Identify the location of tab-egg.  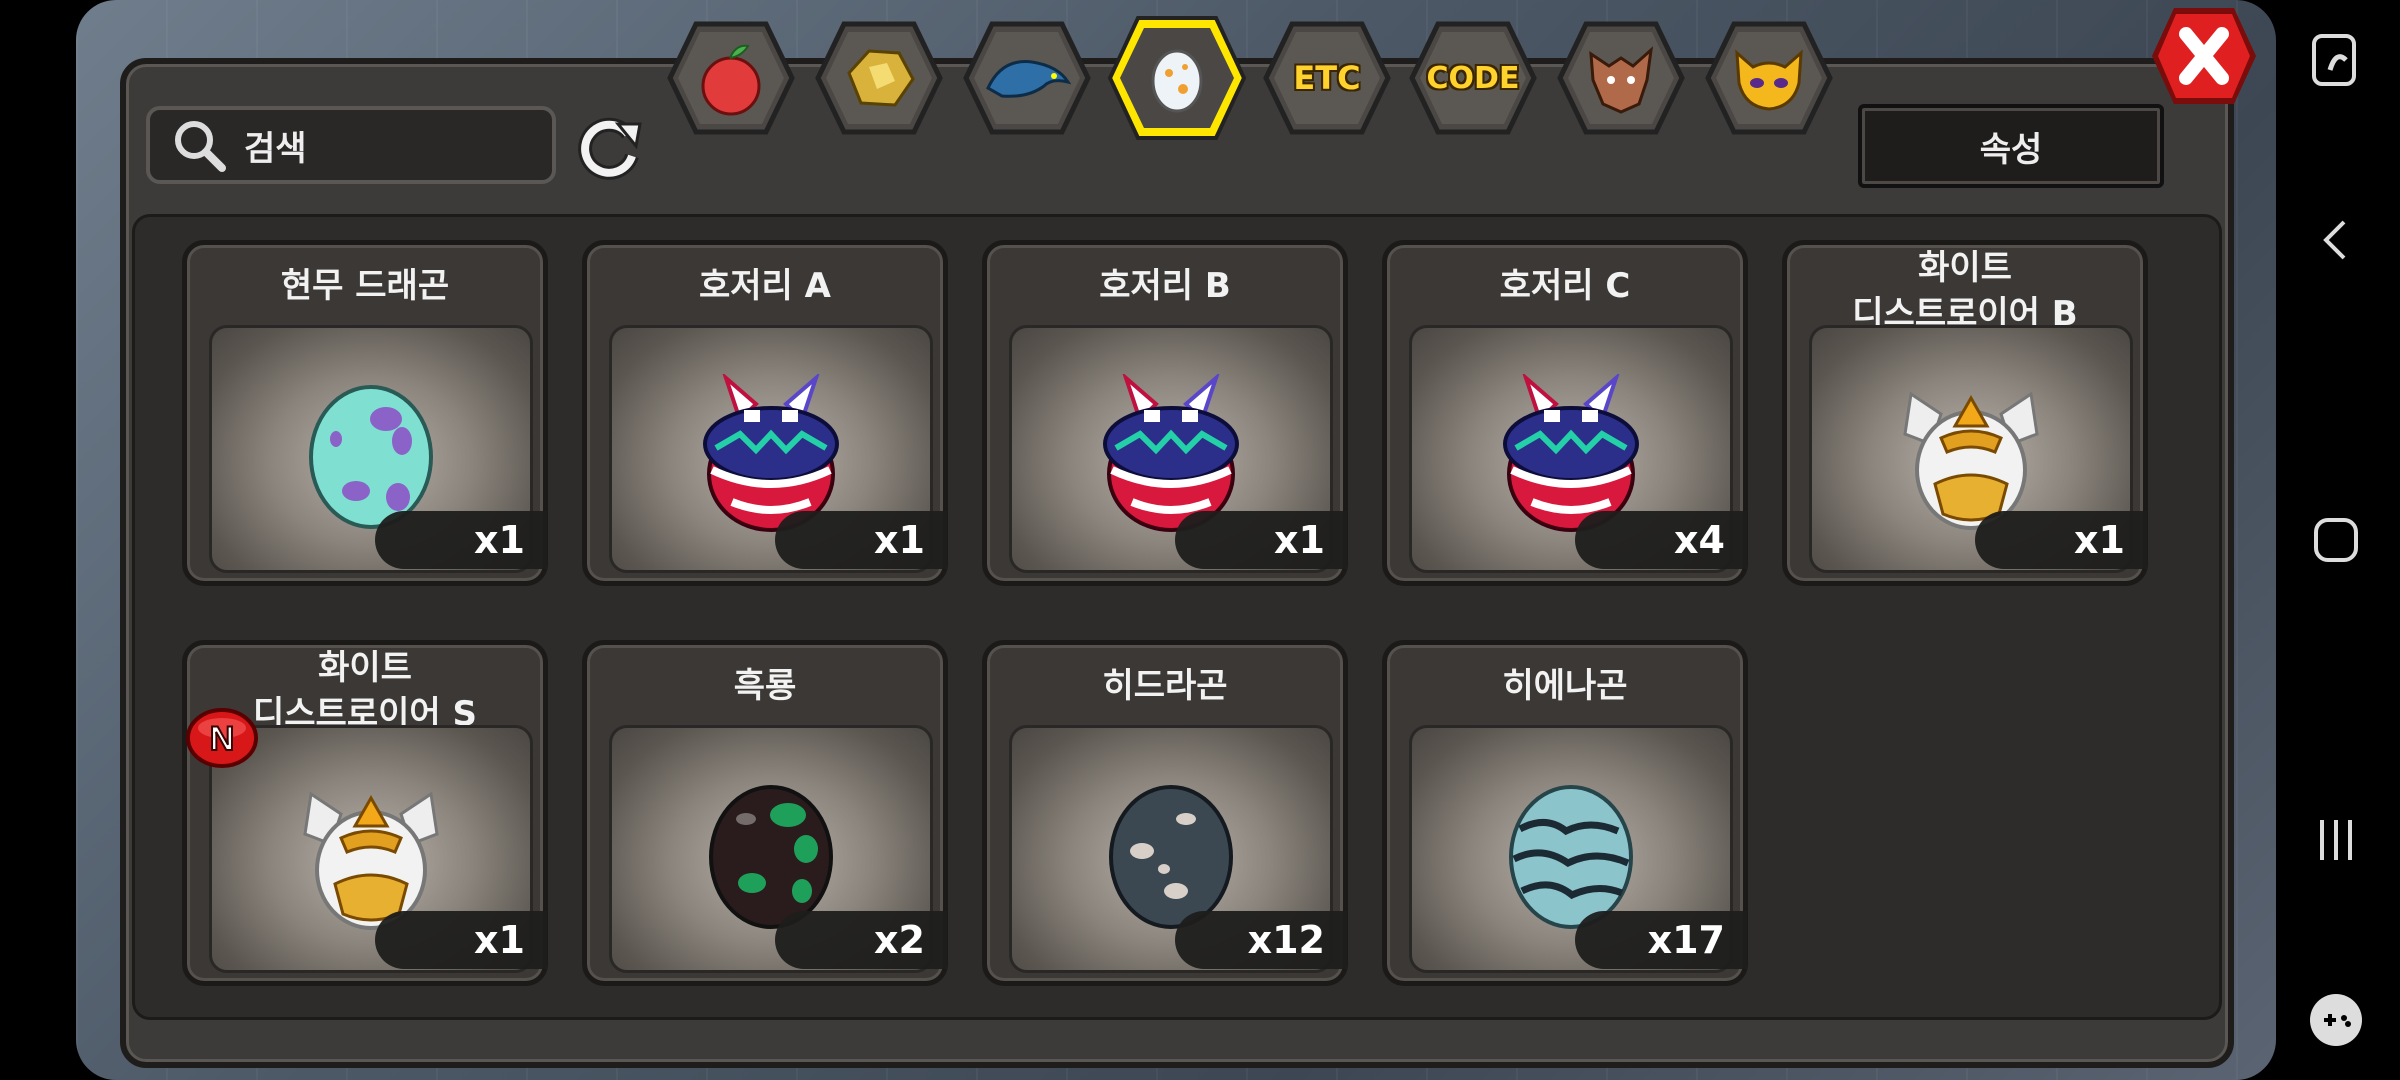
(1177, 78).